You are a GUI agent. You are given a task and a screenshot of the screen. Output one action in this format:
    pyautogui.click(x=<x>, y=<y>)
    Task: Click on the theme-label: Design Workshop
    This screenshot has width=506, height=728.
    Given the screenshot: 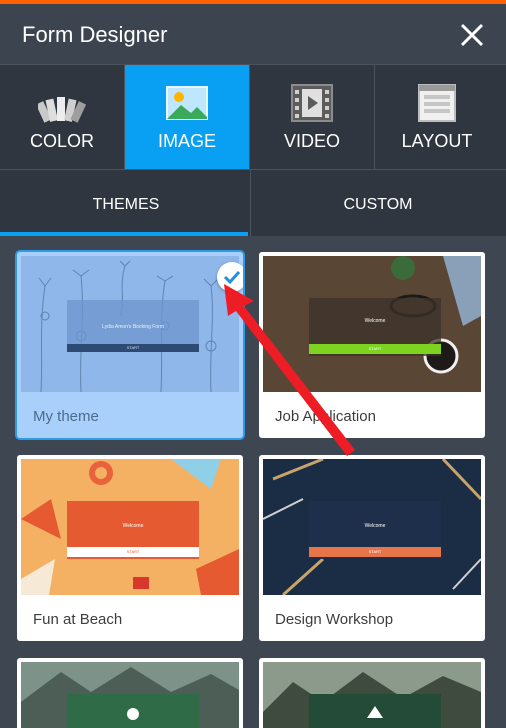 What is the action you would take?
    pyautogui.click(x=334, y=619)
    